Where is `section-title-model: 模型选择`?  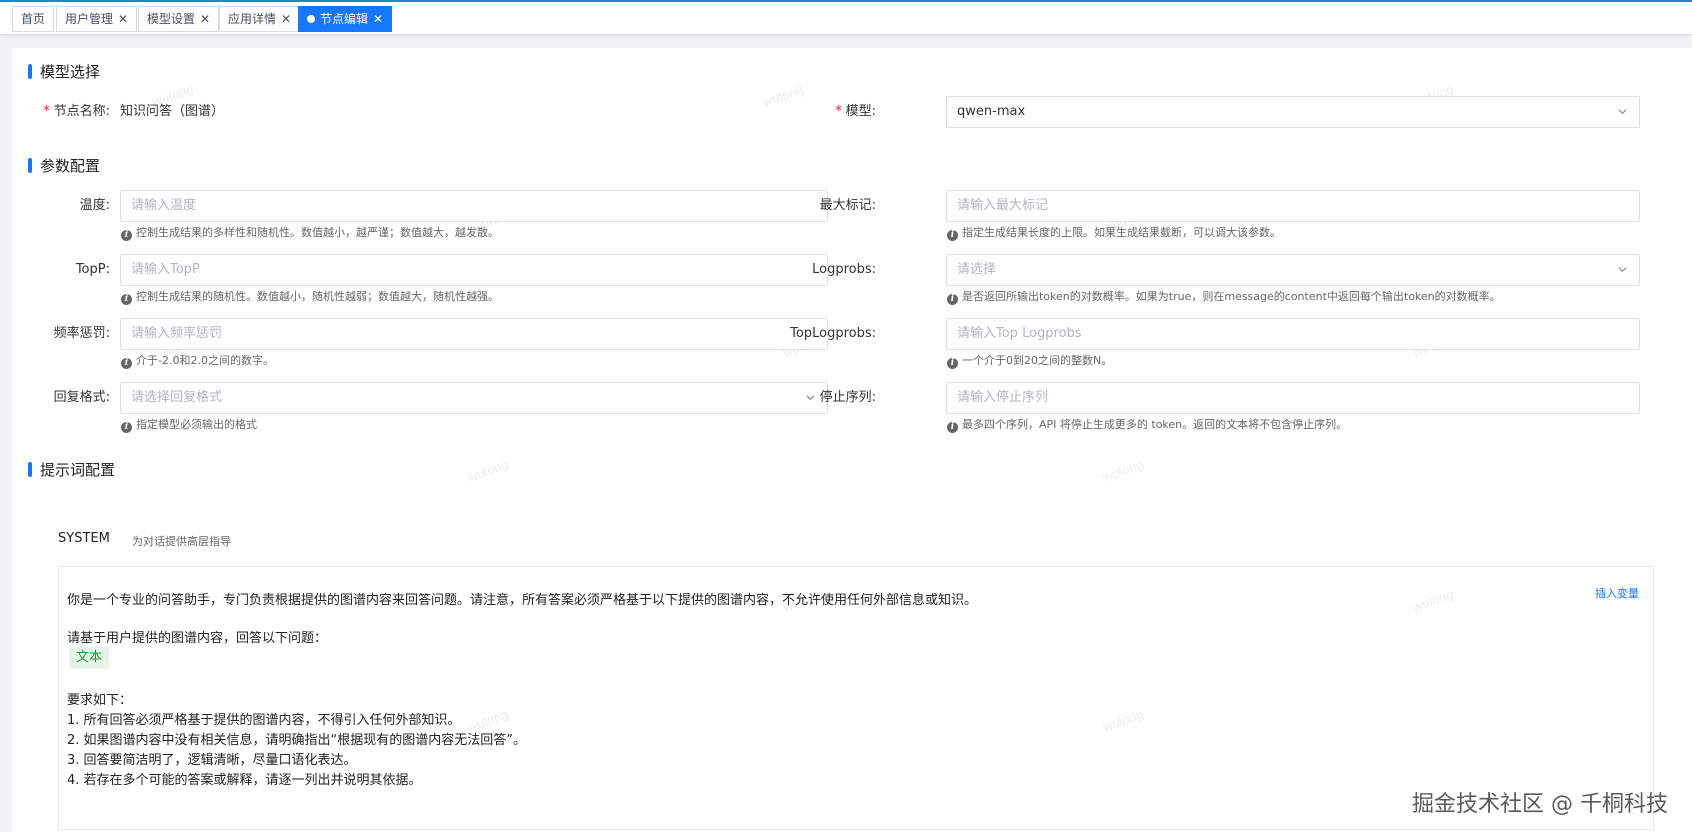
section-title-model: 模型选择 is located at coordinates (64, 72).